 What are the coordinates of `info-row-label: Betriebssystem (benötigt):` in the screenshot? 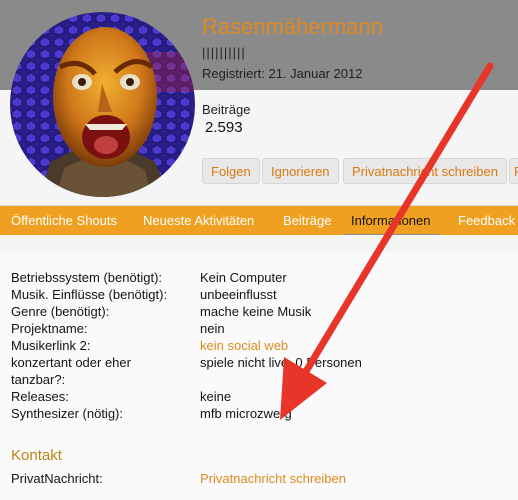 It's located at (87, 277).